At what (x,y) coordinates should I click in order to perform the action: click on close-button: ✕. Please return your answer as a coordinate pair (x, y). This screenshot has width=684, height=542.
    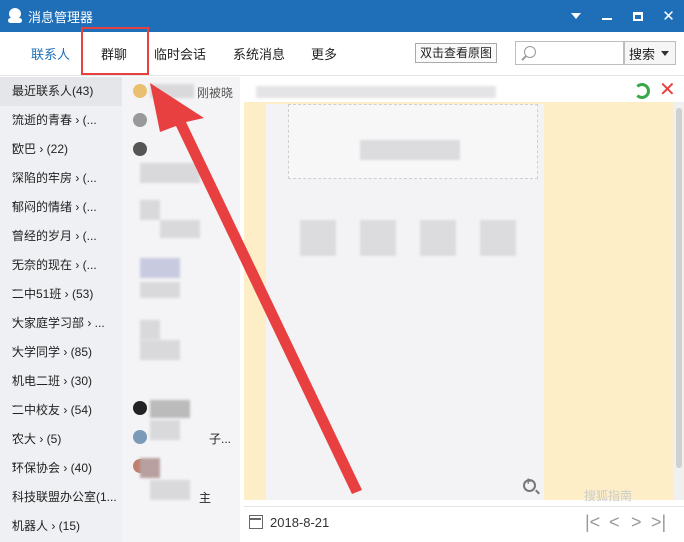
    Looking at the image, I should click on (668, 16).